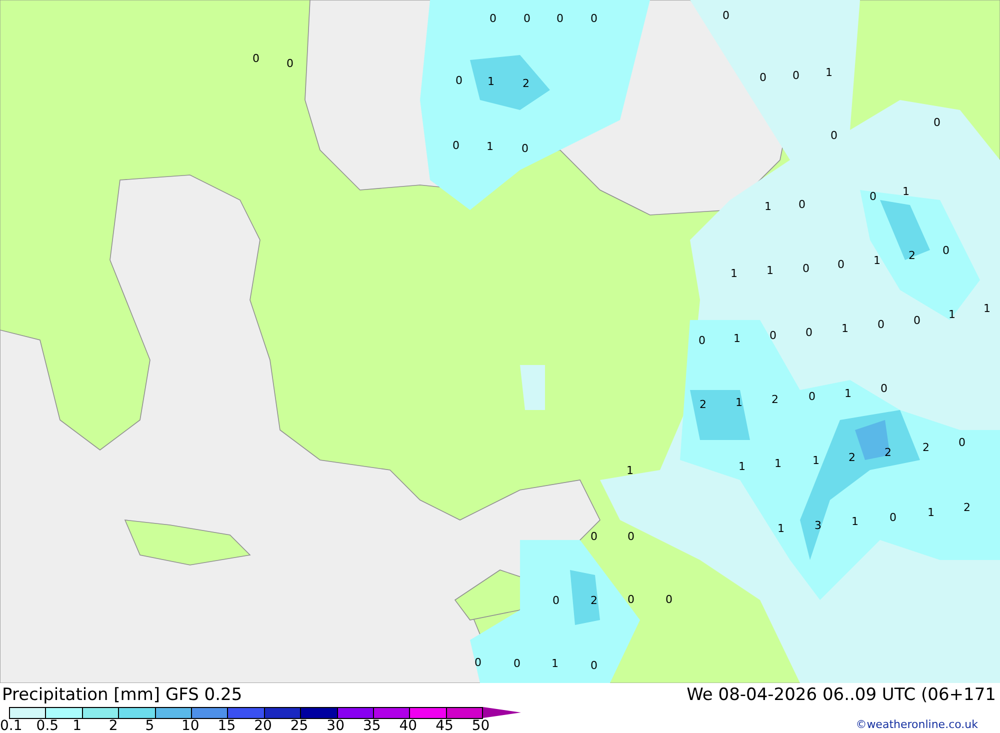 The image size is (1000, 733). Describe the element at coordinates (336, 725) in the screenshot. I see `scale-label: 30` at that location.